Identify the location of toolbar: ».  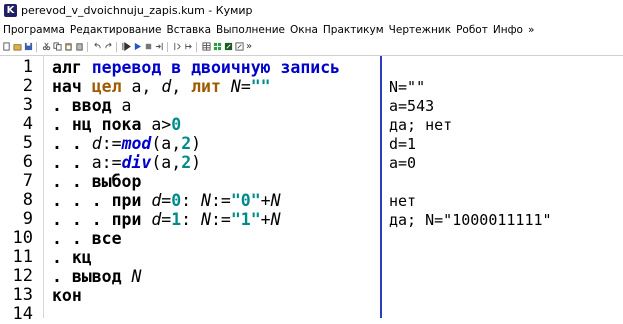
(311, 47).